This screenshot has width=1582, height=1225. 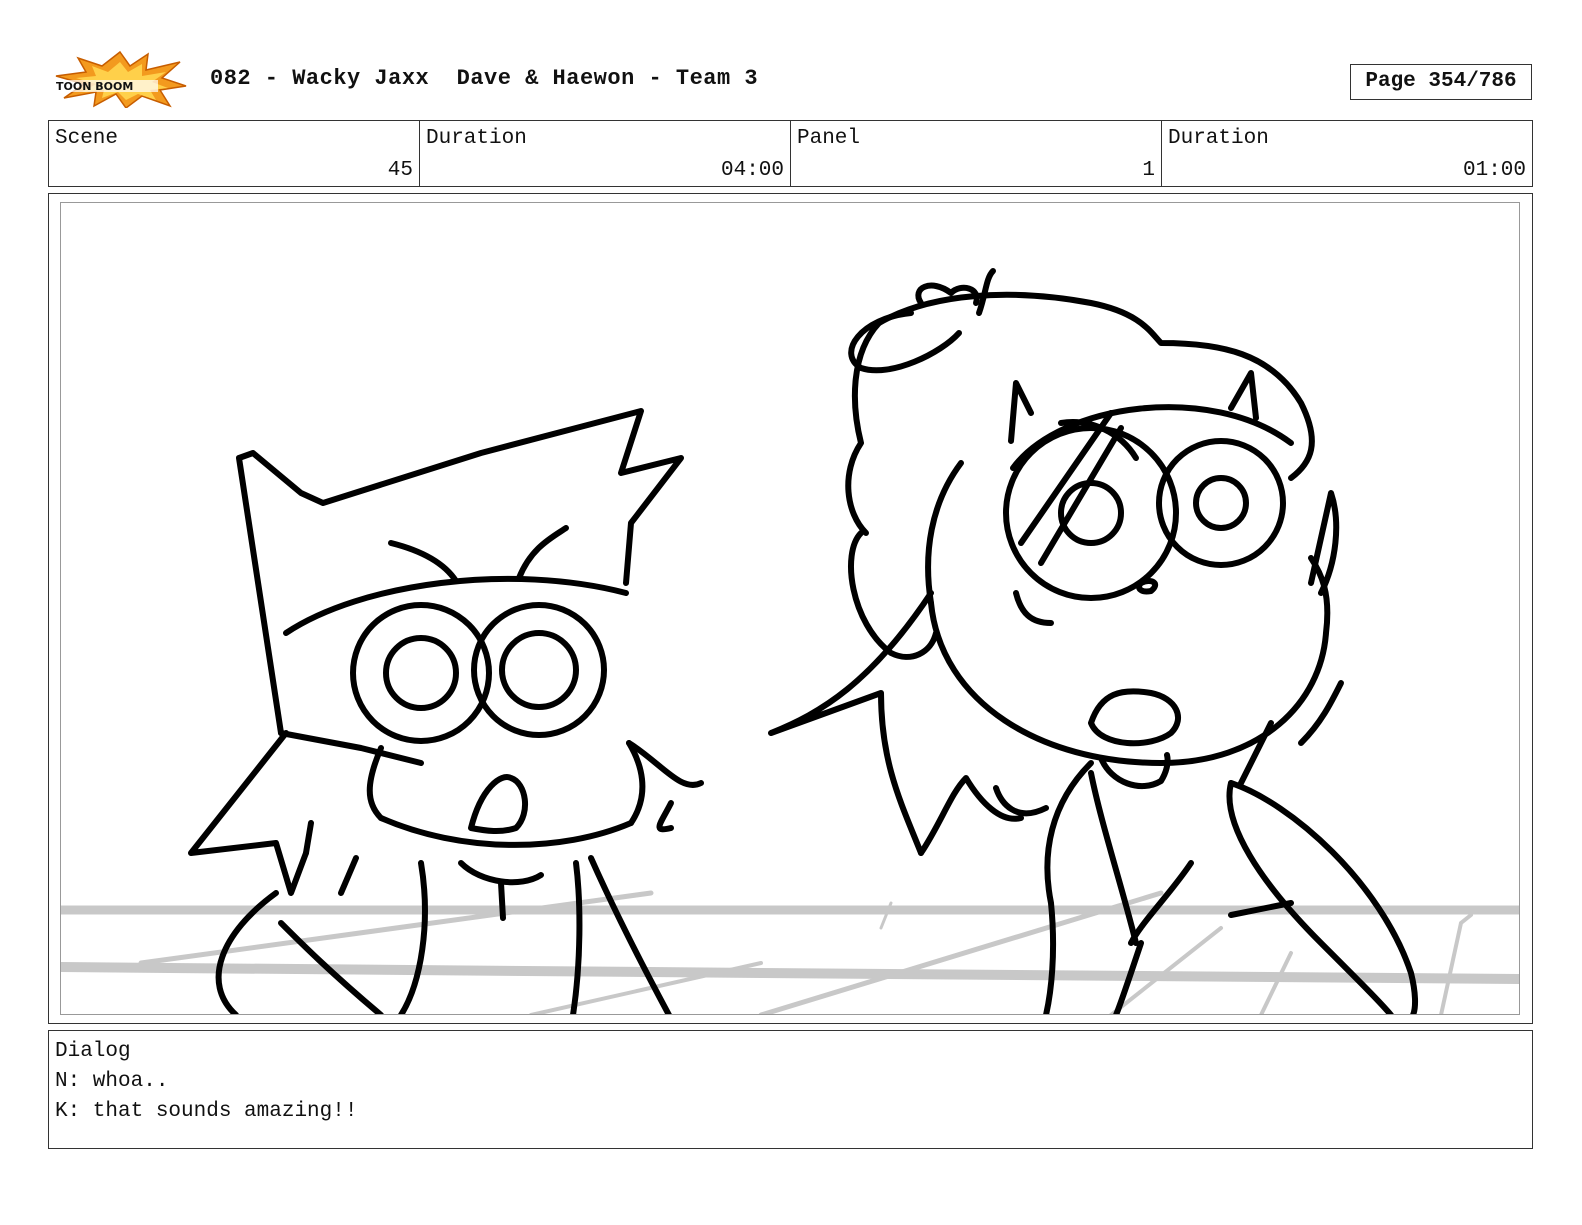 What do you see at coordinates (484, 78) in the screenshot?
I see `storyboard-title: 082 - Wacky Jaxx Dave & Haewon - Team 3` at bounding box center [484, 78].